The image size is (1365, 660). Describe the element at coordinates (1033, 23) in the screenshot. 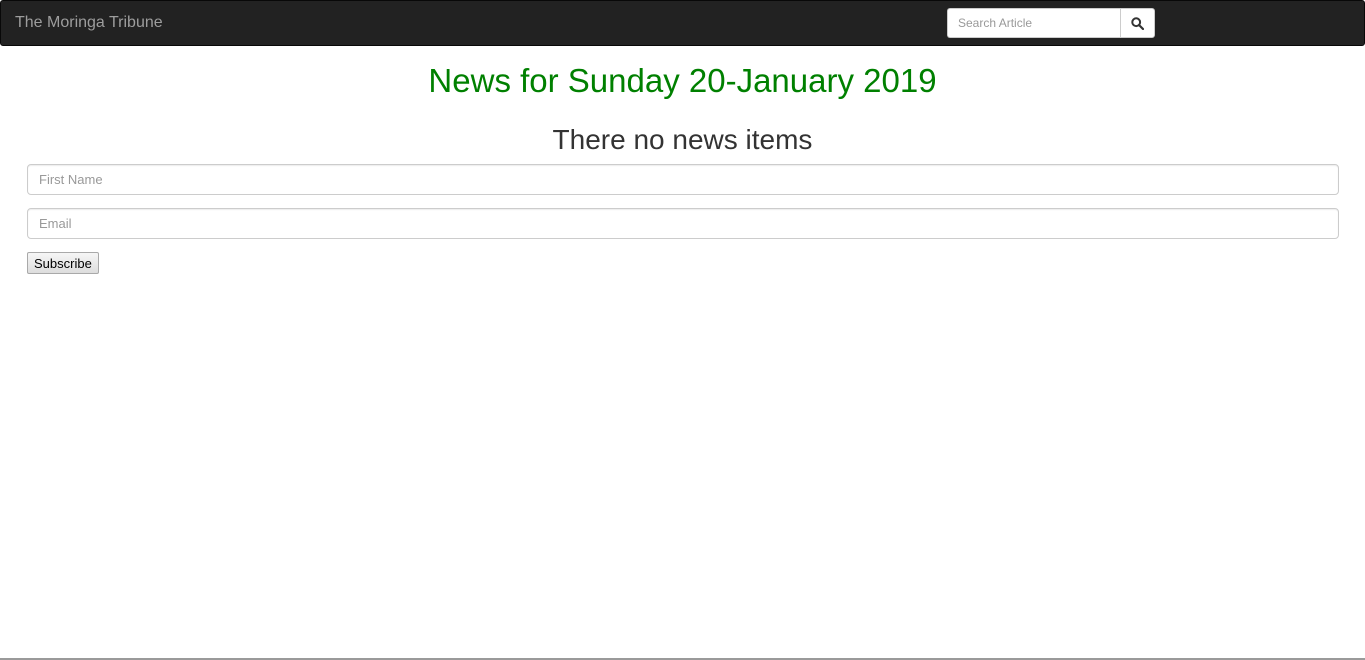

I see `search-input` at that location.